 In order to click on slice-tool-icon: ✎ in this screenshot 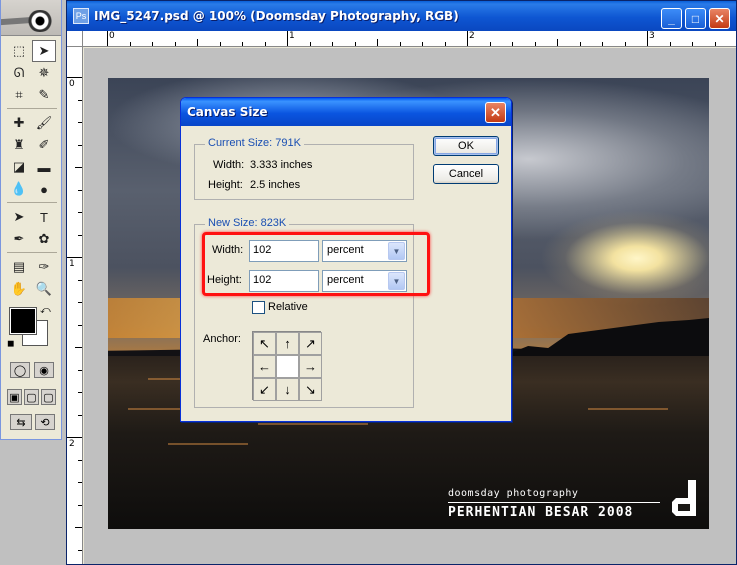, I will do `click(44, 95)`.